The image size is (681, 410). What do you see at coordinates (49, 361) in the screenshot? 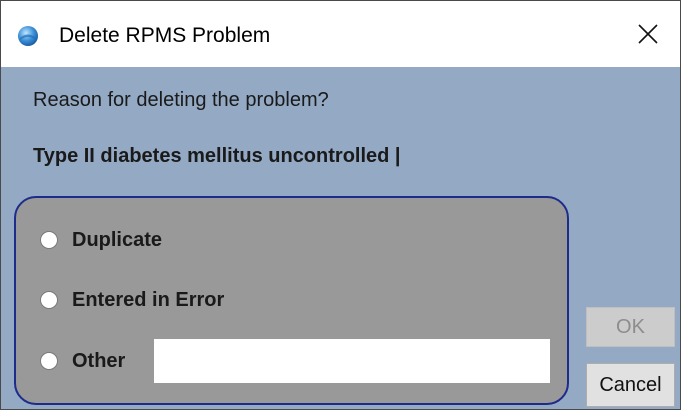
I see `radio-button-other` at bounding box center [49, 361].